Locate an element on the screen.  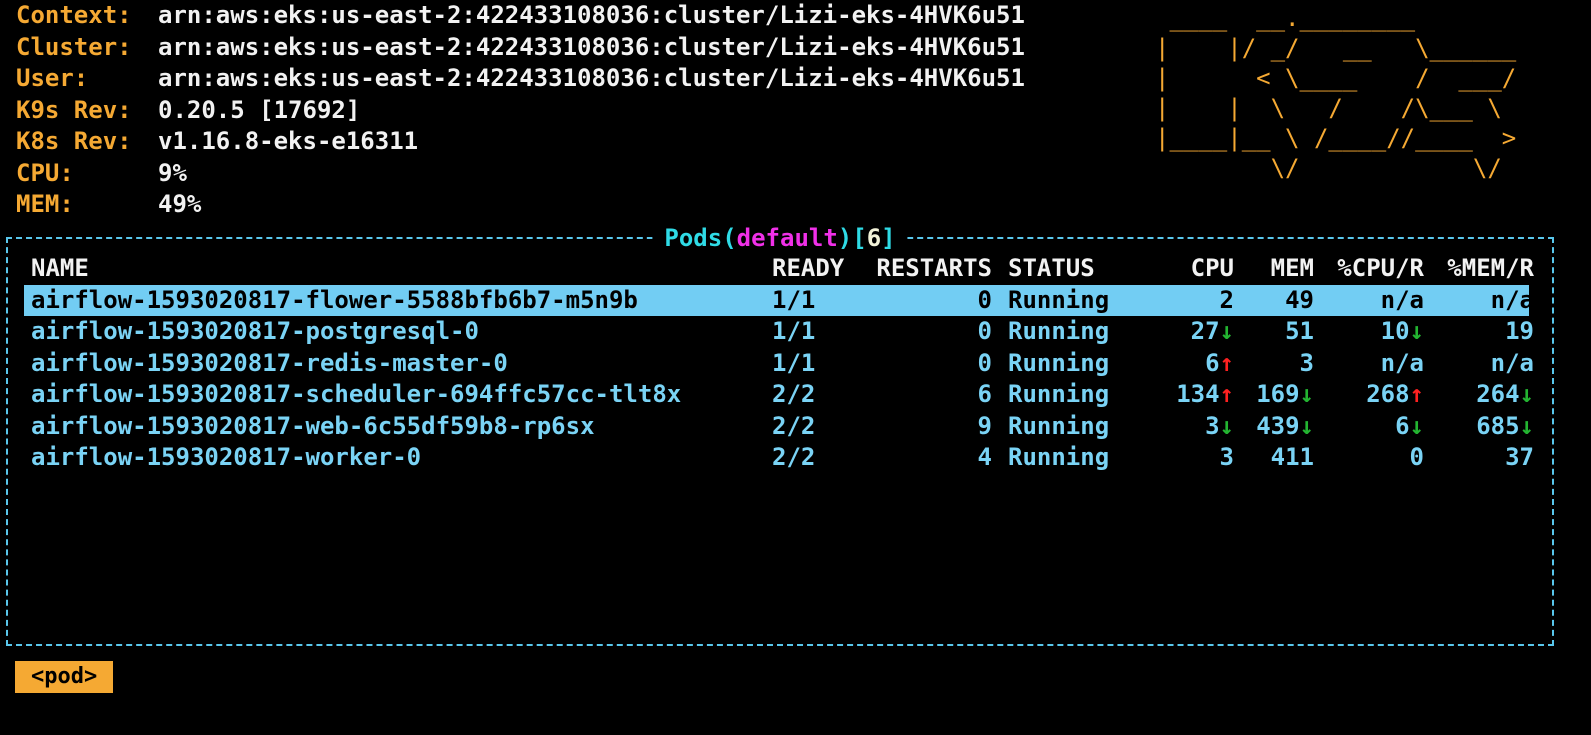
column-header-mem-request: %MEM/R is located at coordinates (1479, 269).